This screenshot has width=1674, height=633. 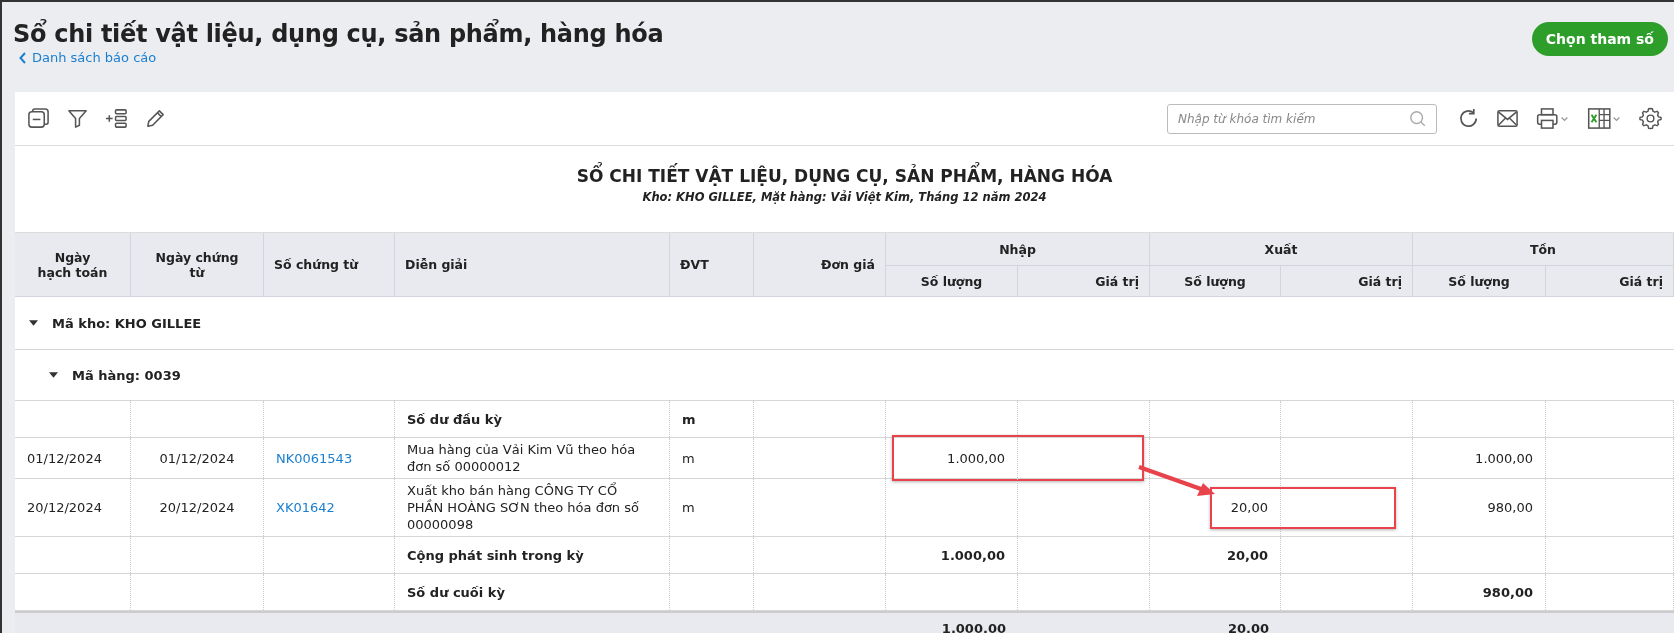 What do you see at coordinates (522, 458) in the screenshot?
I see `table-cell-text: Mua hàng của Vải Kim Vũ theo hóa đơn số 00000012` at bounding box center [522, 458].